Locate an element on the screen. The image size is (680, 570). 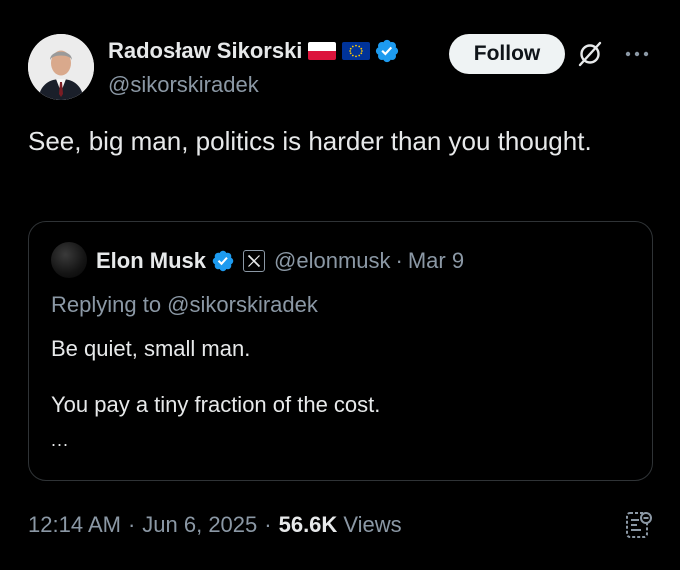
replying-to-text: Replying to @sikorskiradek is located at coordinates (184, 304).